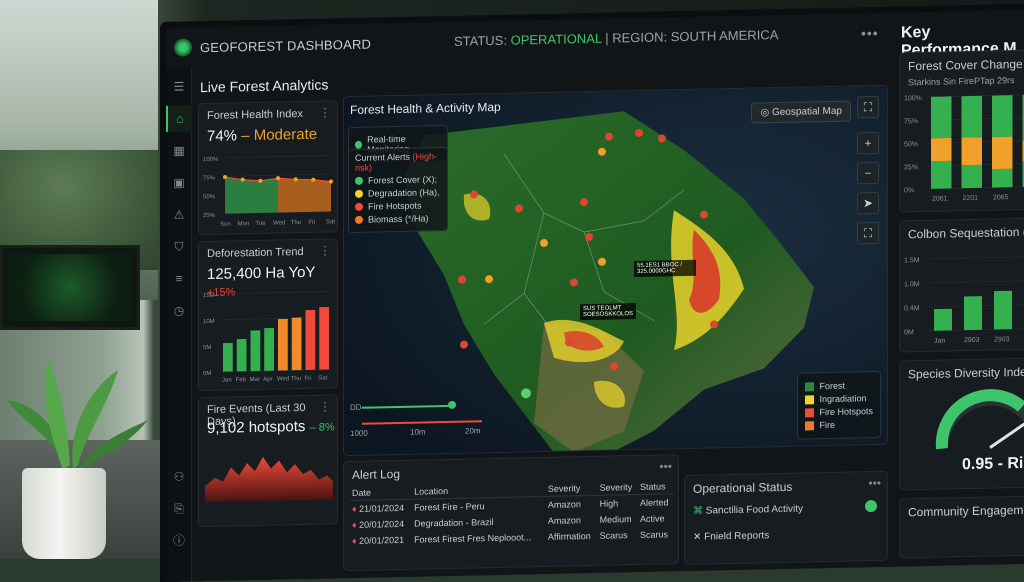  What do you see at coordinates (209, 179) in the screenshot?
I see `y-tick-label: 75%` at bounding box center [209, 179].